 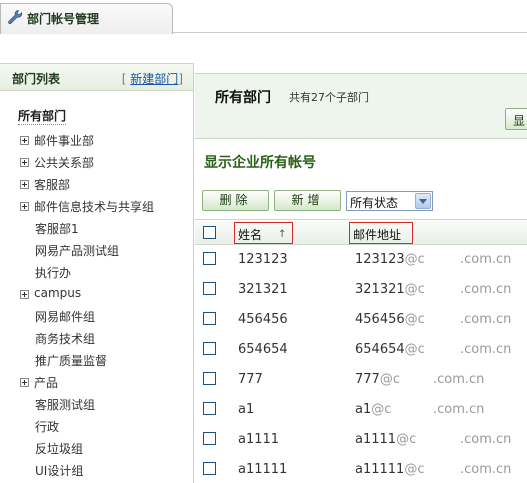 What do you see at coordinates (209, 232) in the screenshot?
I see `select-all-checkbox` at bounding box center [209, 232].